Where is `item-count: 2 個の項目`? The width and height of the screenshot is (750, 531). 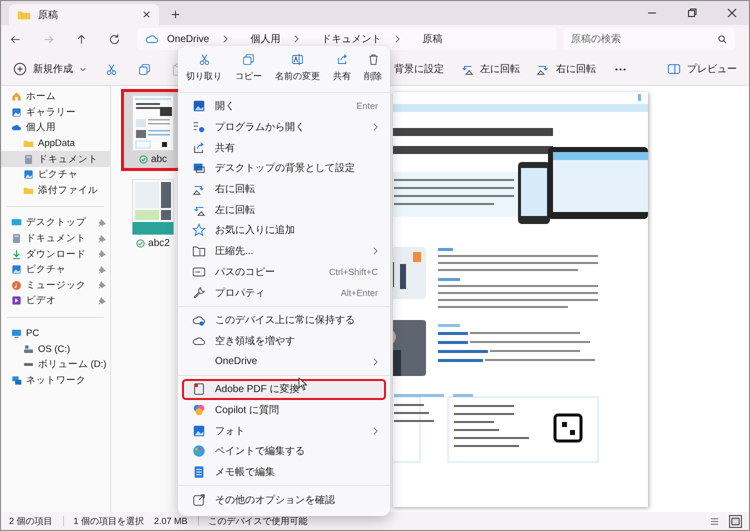
item-count: 2 個の項目 is located at coordinates (31, 521).